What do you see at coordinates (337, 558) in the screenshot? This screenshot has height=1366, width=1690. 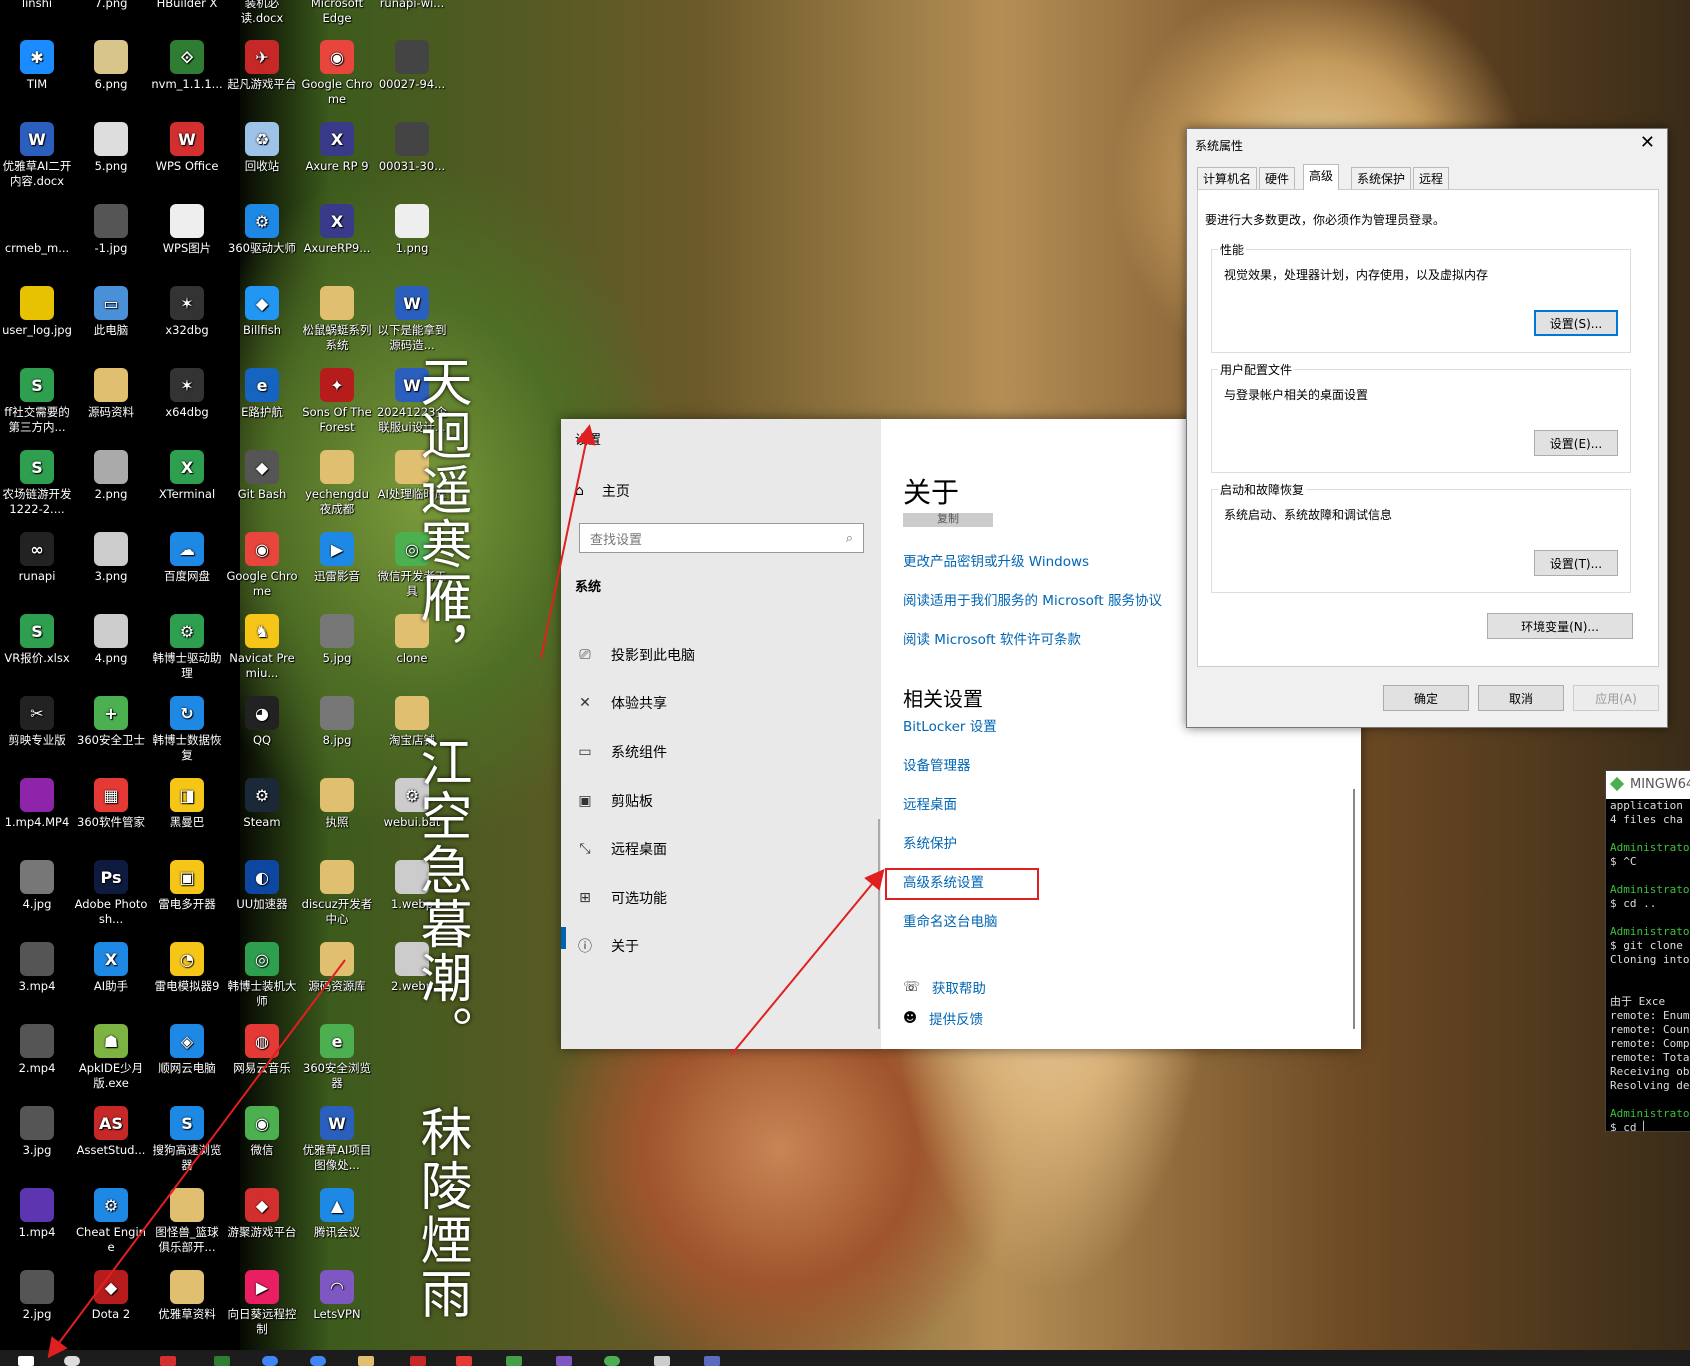 I see `desktop-icon: ▶ 迅雷影音` at bounding box center [337, 558].